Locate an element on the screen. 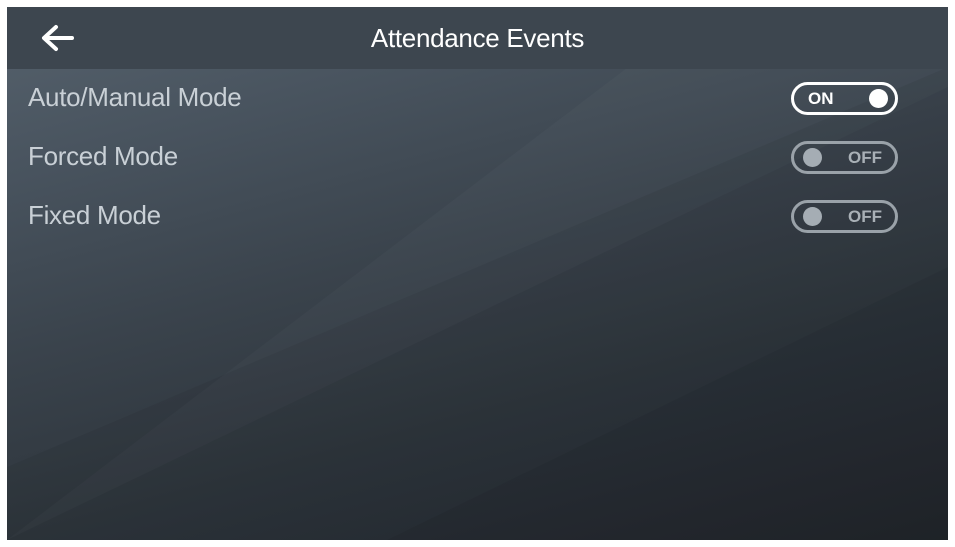 This screenshot has width=955, height=547. fixed-mode-toggle: OFF is located at coordinates (844, 216).